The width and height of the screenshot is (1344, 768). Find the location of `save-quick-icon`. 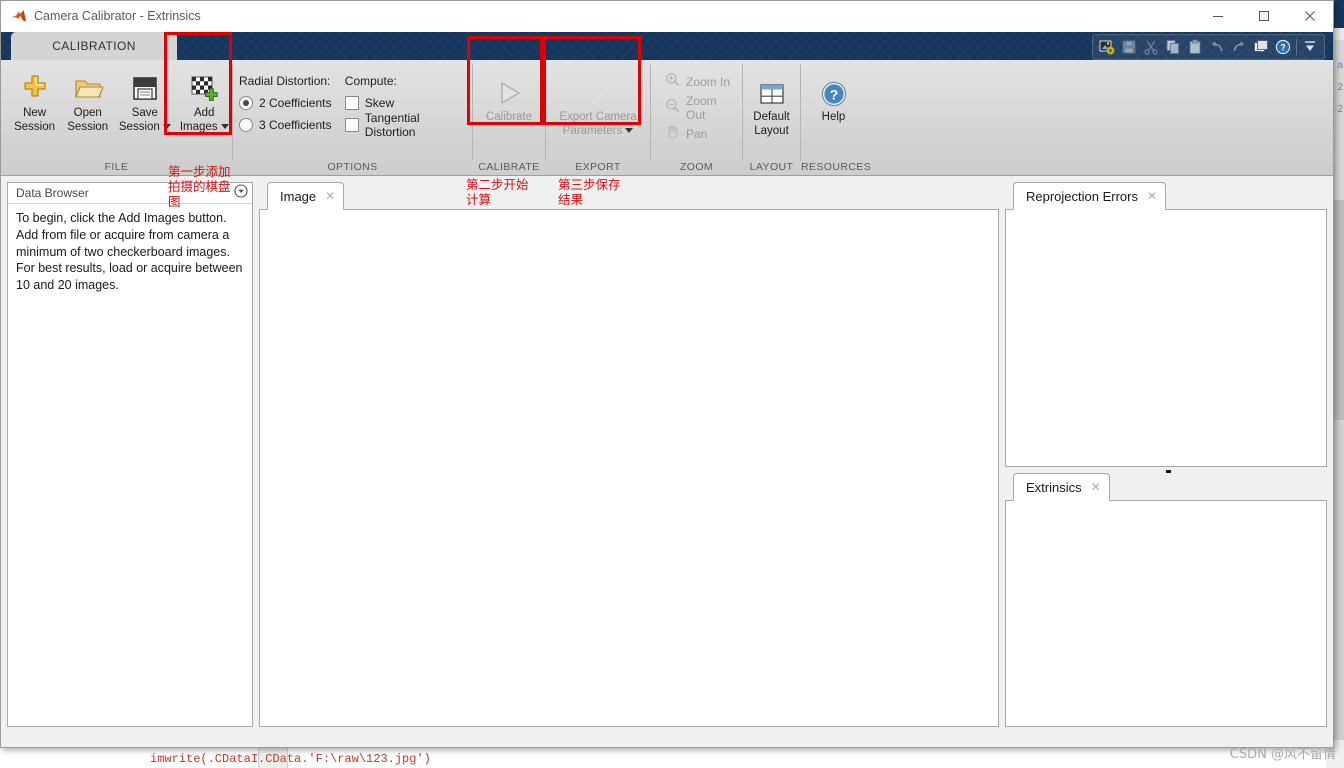

save-quick-icon is located at coordinates (1129, 47).